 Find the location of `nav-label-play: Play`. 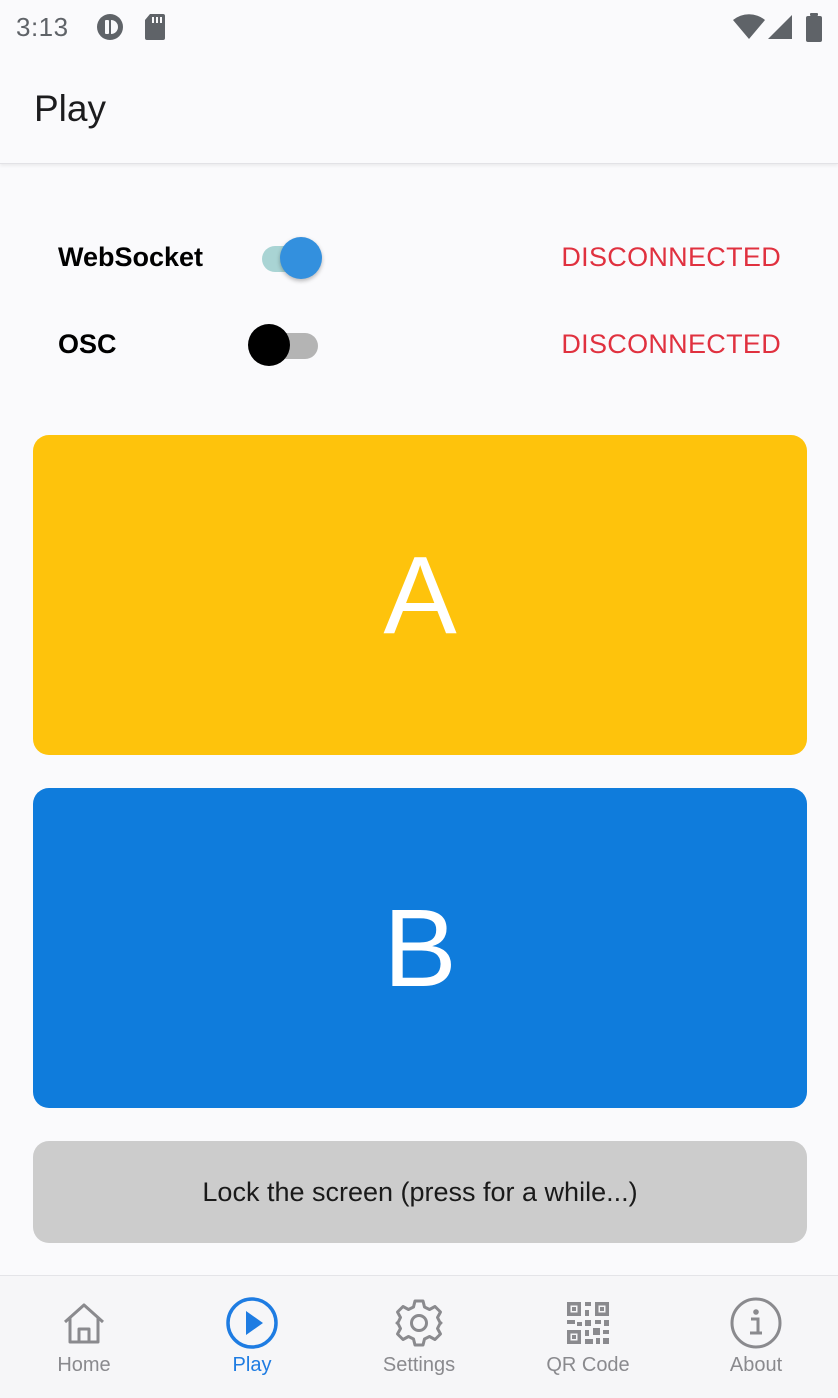

nav-label-play: Play is located at coordinates (252, 1365).